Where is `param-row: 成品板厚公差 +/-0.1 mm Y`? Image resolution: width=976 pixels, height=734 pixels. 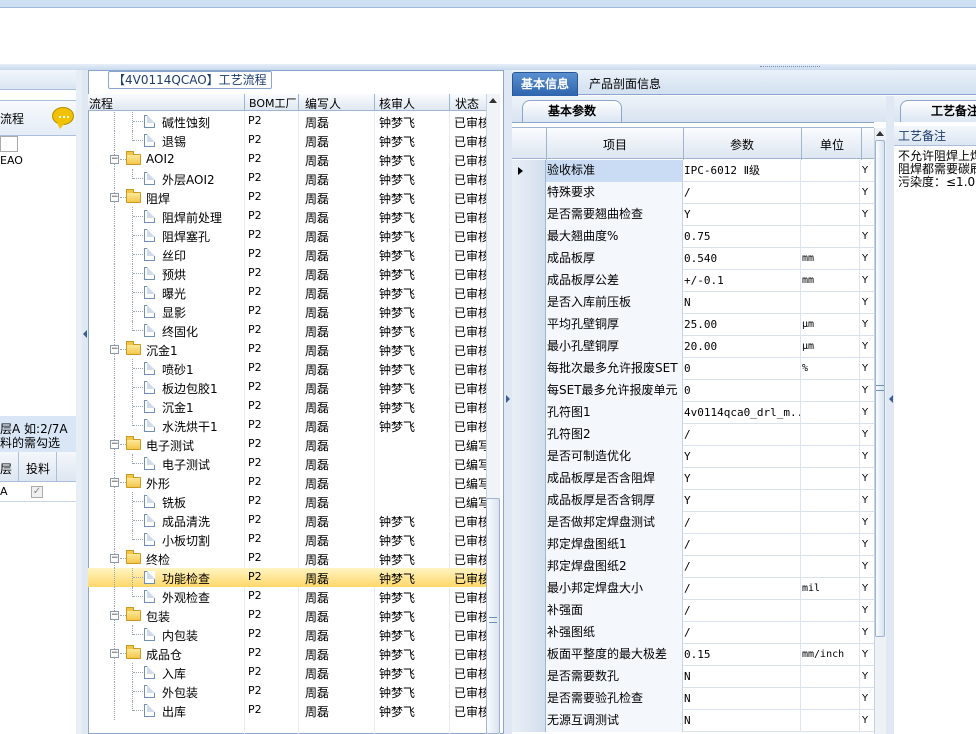
param-row: 成品板厚公差 +/-0.1 mm Y is located at coordinates (693, 281).